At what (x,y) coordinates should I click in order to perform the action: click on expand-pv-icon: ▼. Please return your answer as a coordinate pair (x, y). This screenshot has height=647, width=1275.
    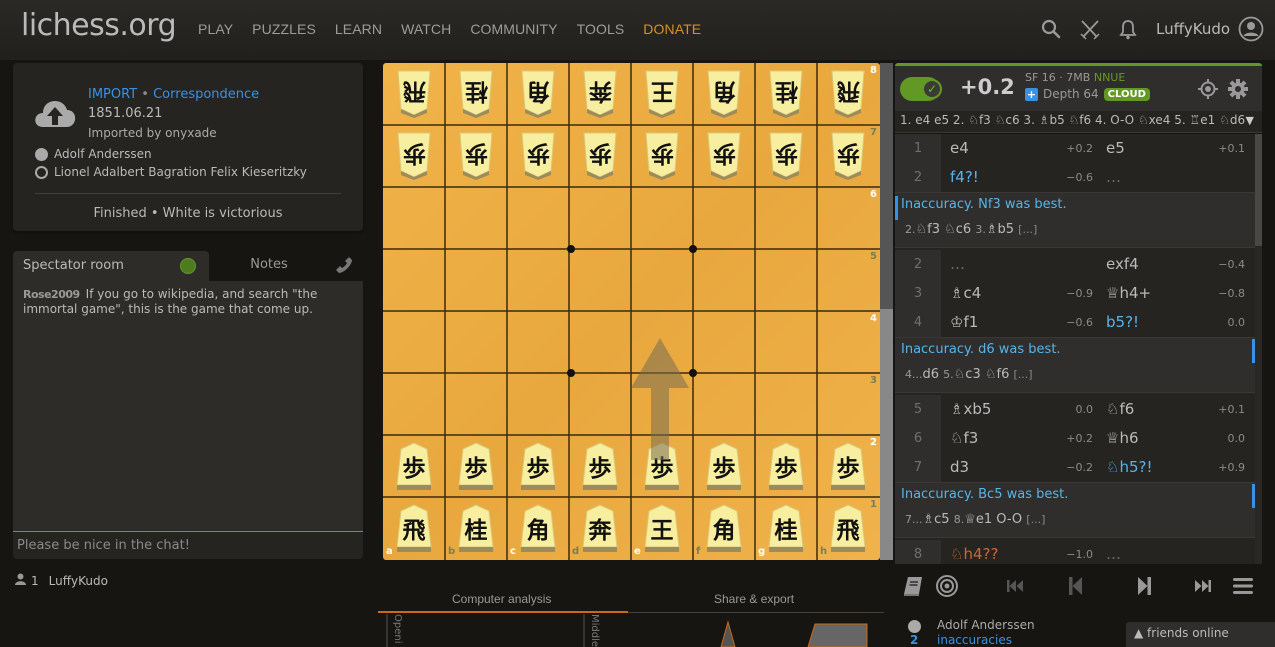
    Looking at the image, I should click on (1250, 120).